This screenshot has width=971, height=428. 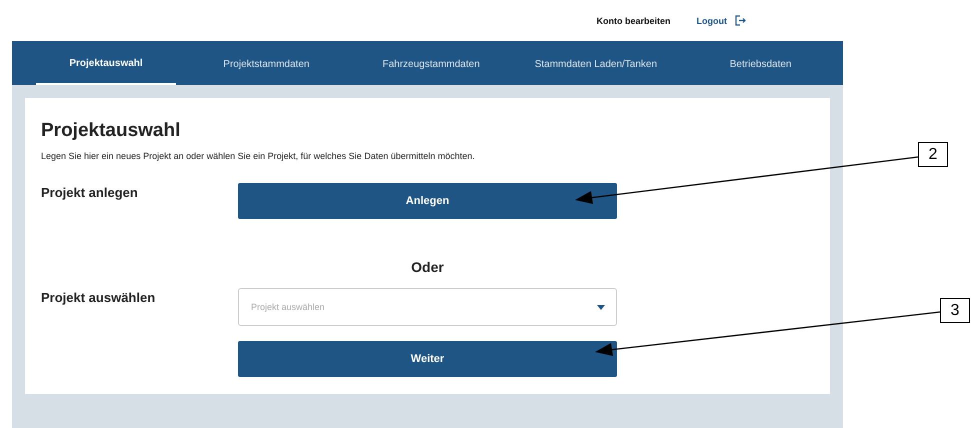 What do you see at coordinates (933, 154) in the screenshot?
I see `callout-number: 2` at bounding box center [933, 154].